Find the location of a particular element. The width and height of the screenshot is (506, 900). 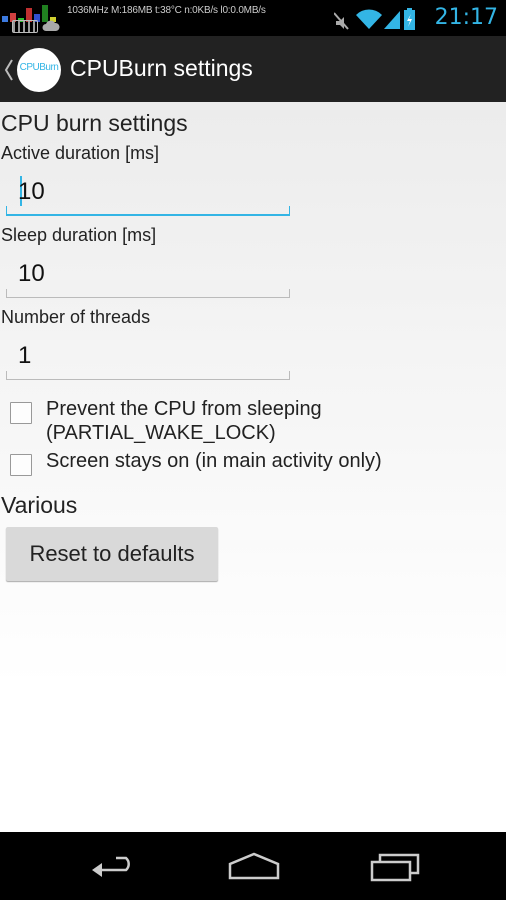

section-header-various: Various is located at coordinates (39, 505).